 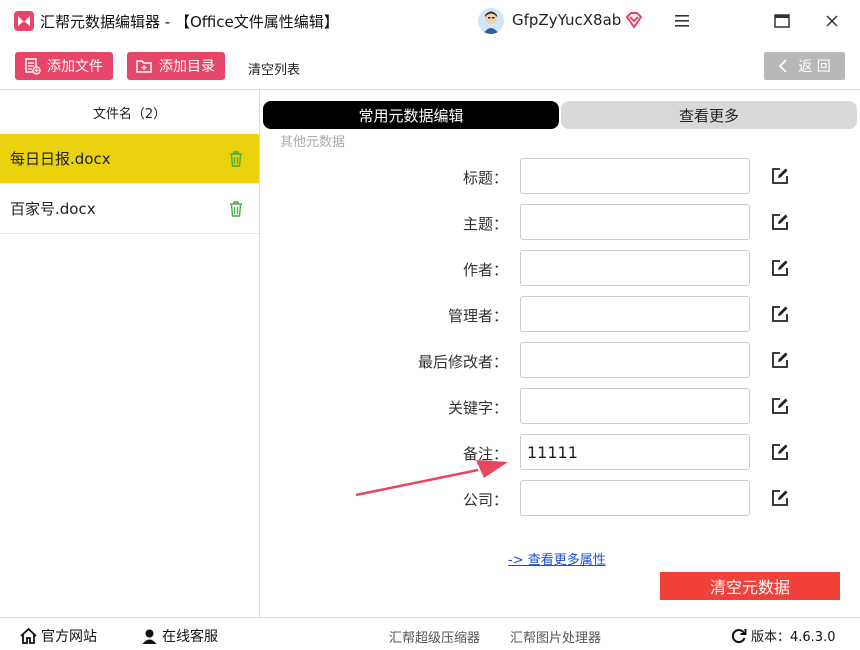 I want to click on add-file-icon, so click(x=33, y=66).